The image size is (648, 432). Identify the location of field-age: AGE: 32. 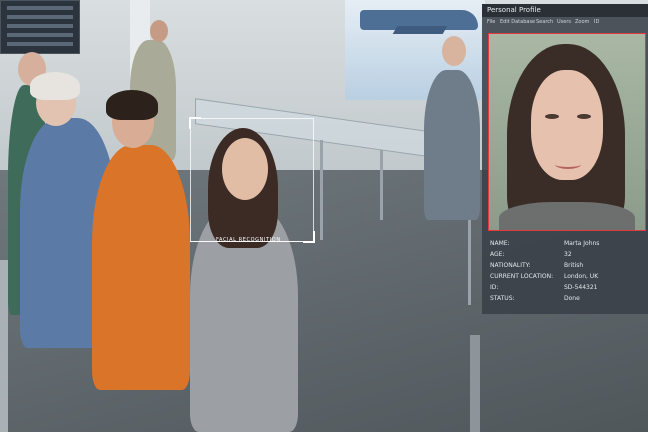
(567, 256).